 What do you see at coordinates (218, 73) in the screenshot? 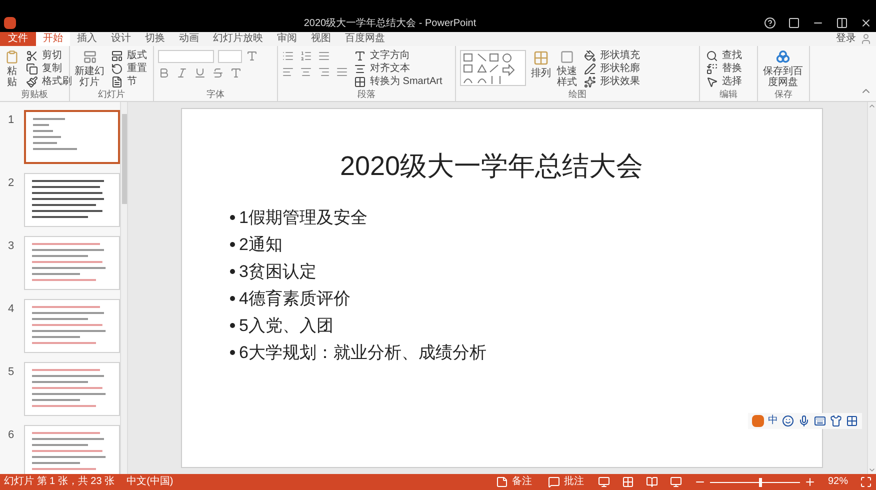
I see `strikethrough-icon` at bounding box center [218, 73].